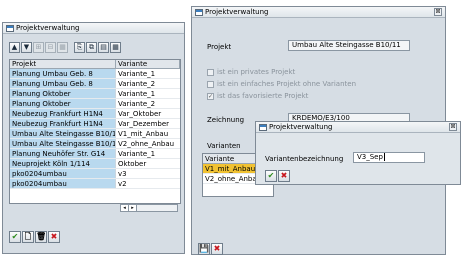 The height and width of the screenshot is (259, 475). What do you see at coordinates (91, 47) in the screenshot?
I see `export-button: ⧉` at bounding box center [91, 47].